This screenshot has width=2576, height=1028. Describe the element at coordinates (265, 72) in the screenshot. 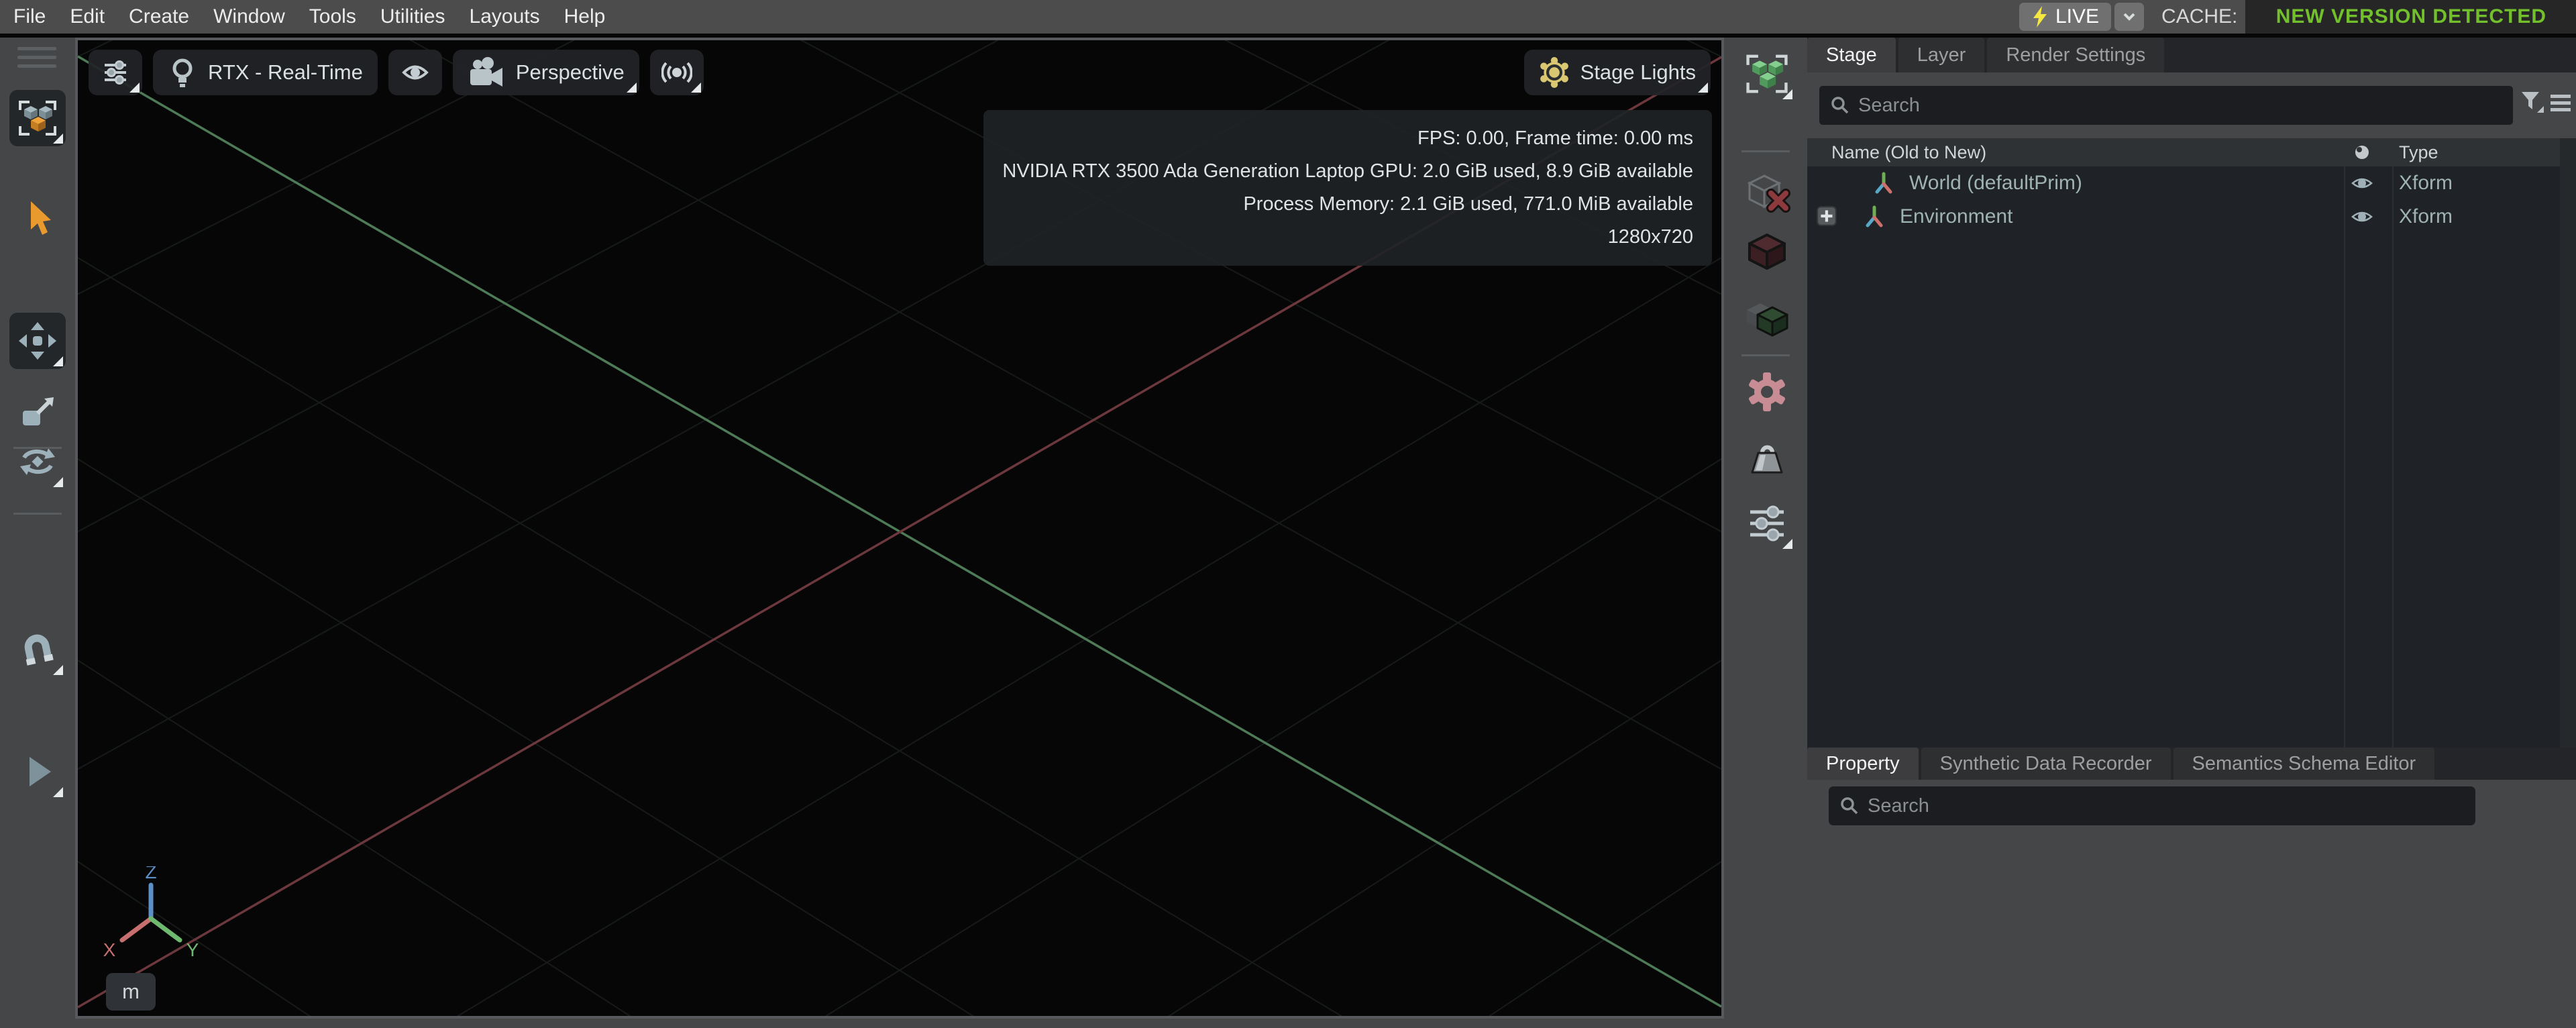

I see `renderer-selector-button: RTX - Real-Time` at that location.